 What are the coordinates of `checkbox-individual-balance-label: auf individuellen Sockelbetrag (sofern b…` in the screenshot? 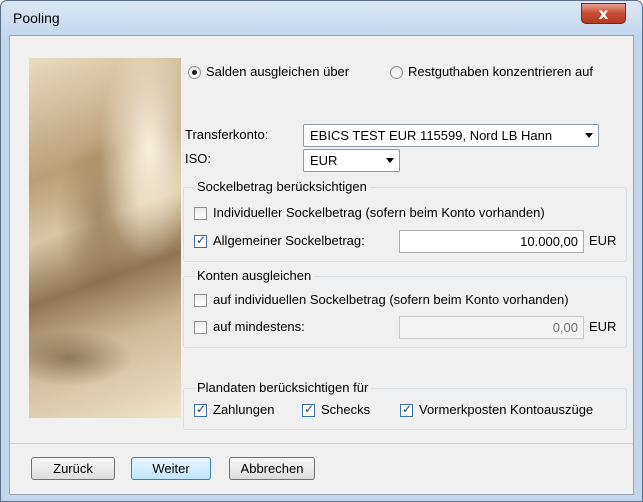 It's located at (391, 299).